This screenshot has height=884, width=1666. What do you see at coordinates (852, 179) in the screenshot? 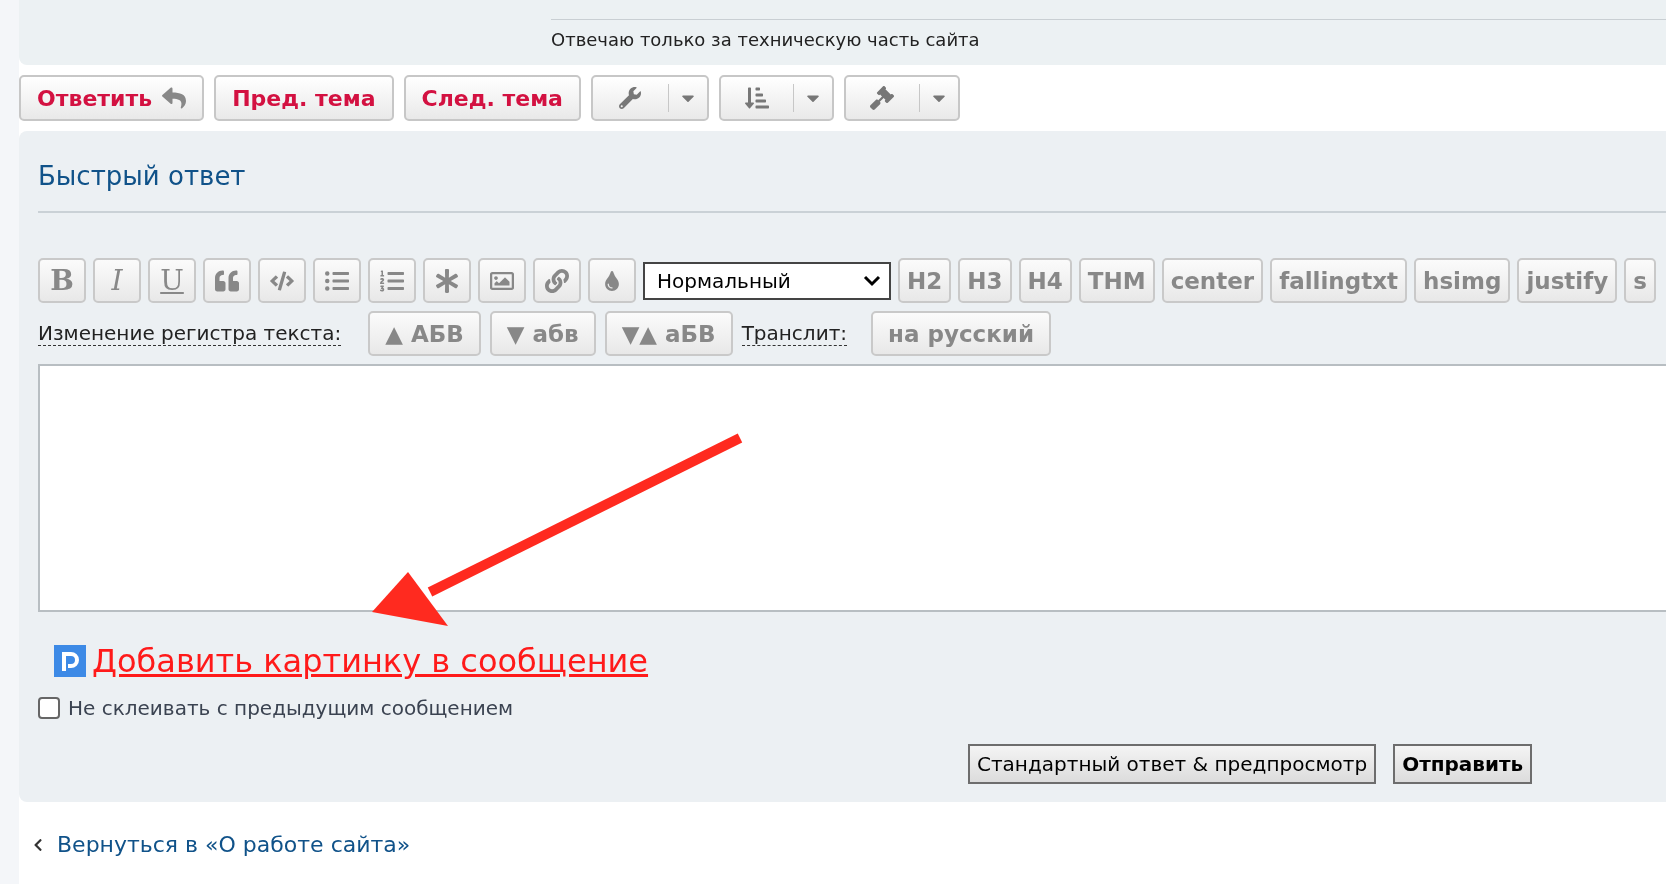
I see `section-title: Быстрый ответ` at bounding box center [852, 179].